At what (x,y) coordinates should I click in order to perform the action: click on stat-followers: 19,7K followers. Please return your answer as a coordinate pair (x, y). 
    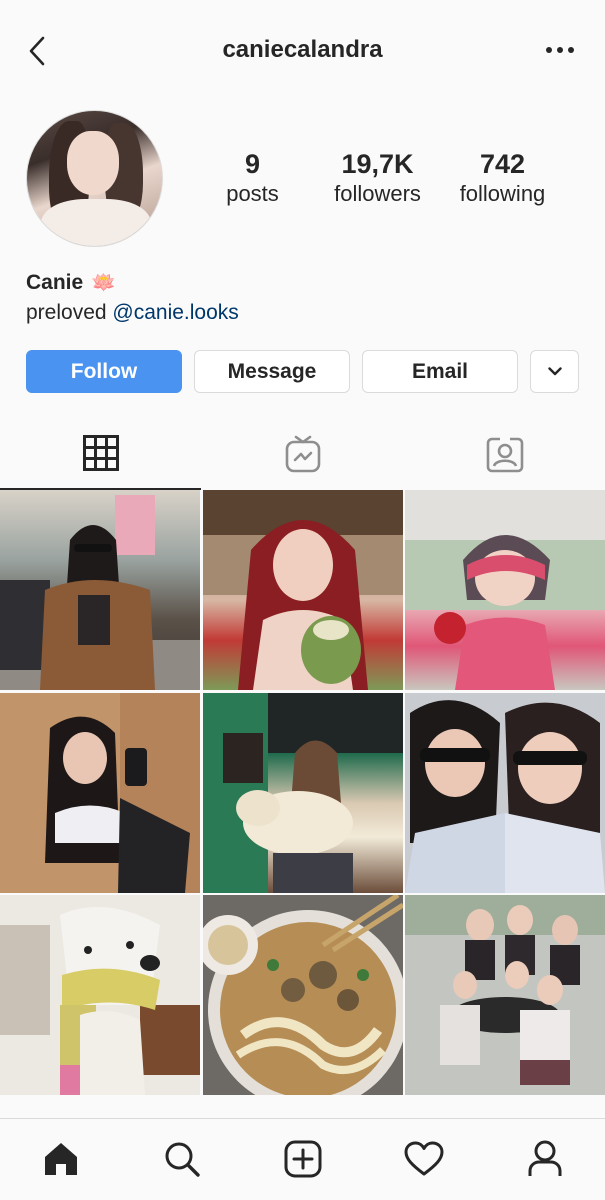
    Looking at the image, I should click on (377, 178).